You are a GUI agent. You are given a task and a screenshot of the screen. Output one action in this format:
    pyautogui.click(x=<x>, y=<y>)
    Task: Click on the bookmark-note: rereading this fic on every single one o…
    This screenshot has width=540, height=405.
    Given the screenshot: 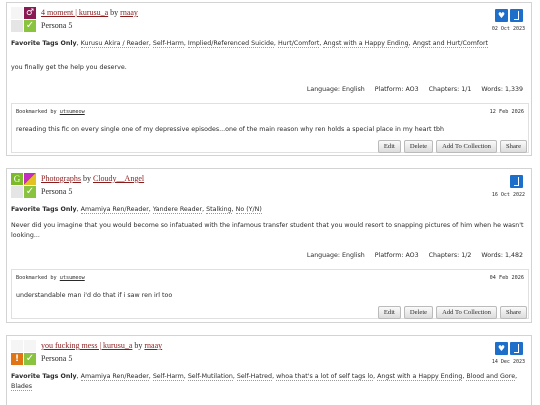 What is the action you would take?
    pyautogui.click(x=230, y=129)
    